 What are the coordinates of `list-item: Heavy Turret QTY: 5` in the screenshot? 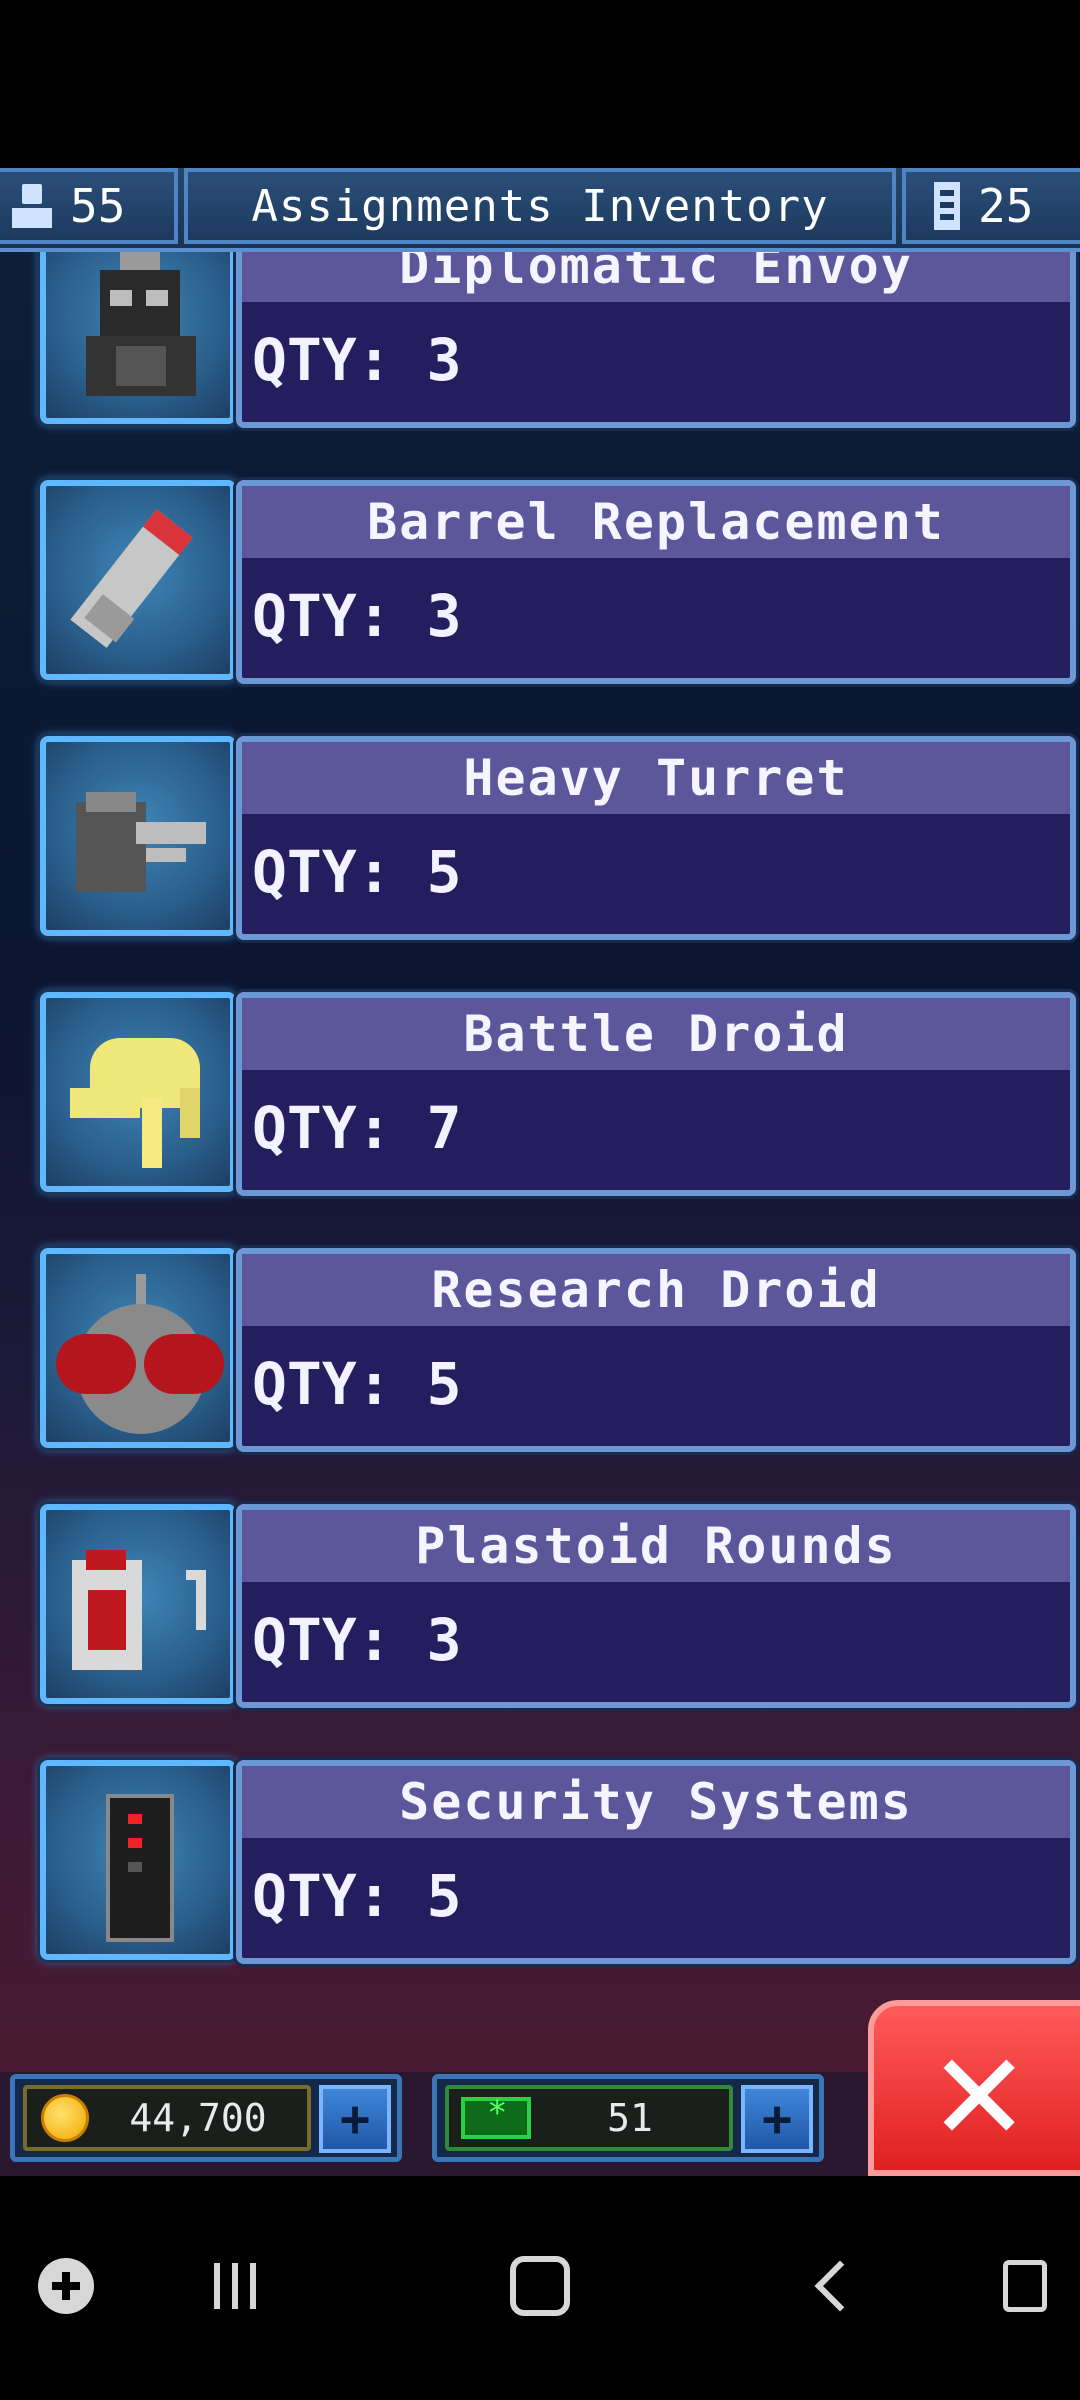 It's located at (558, 844).